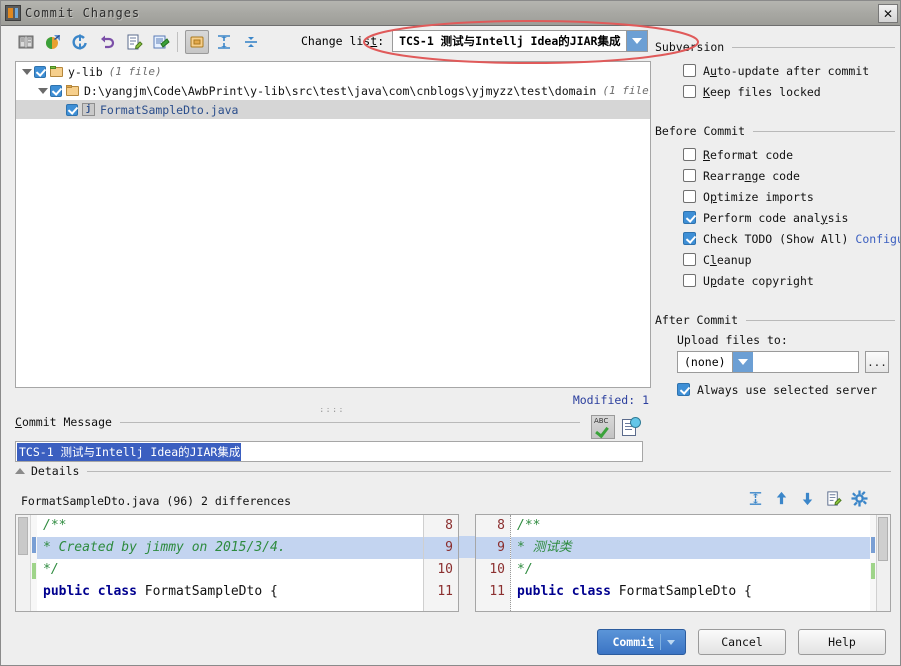 The width and height of the screenshot is (901, 666). I want to click on modified-count-label: Modified: 1, so click(610, 400).